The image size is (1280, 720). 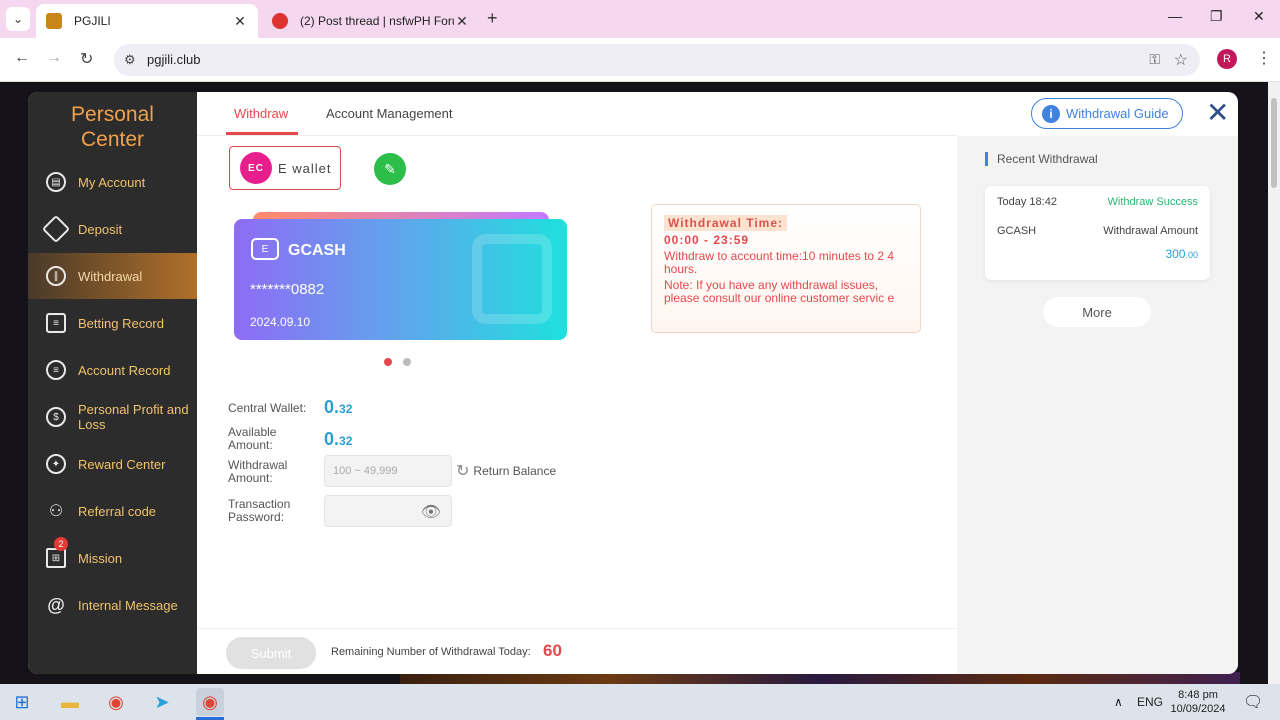 What do you see at coordinates (388, 511) in the screenshot?
I see `transaction-password-input: 👁` at bounding box center [388, 511].